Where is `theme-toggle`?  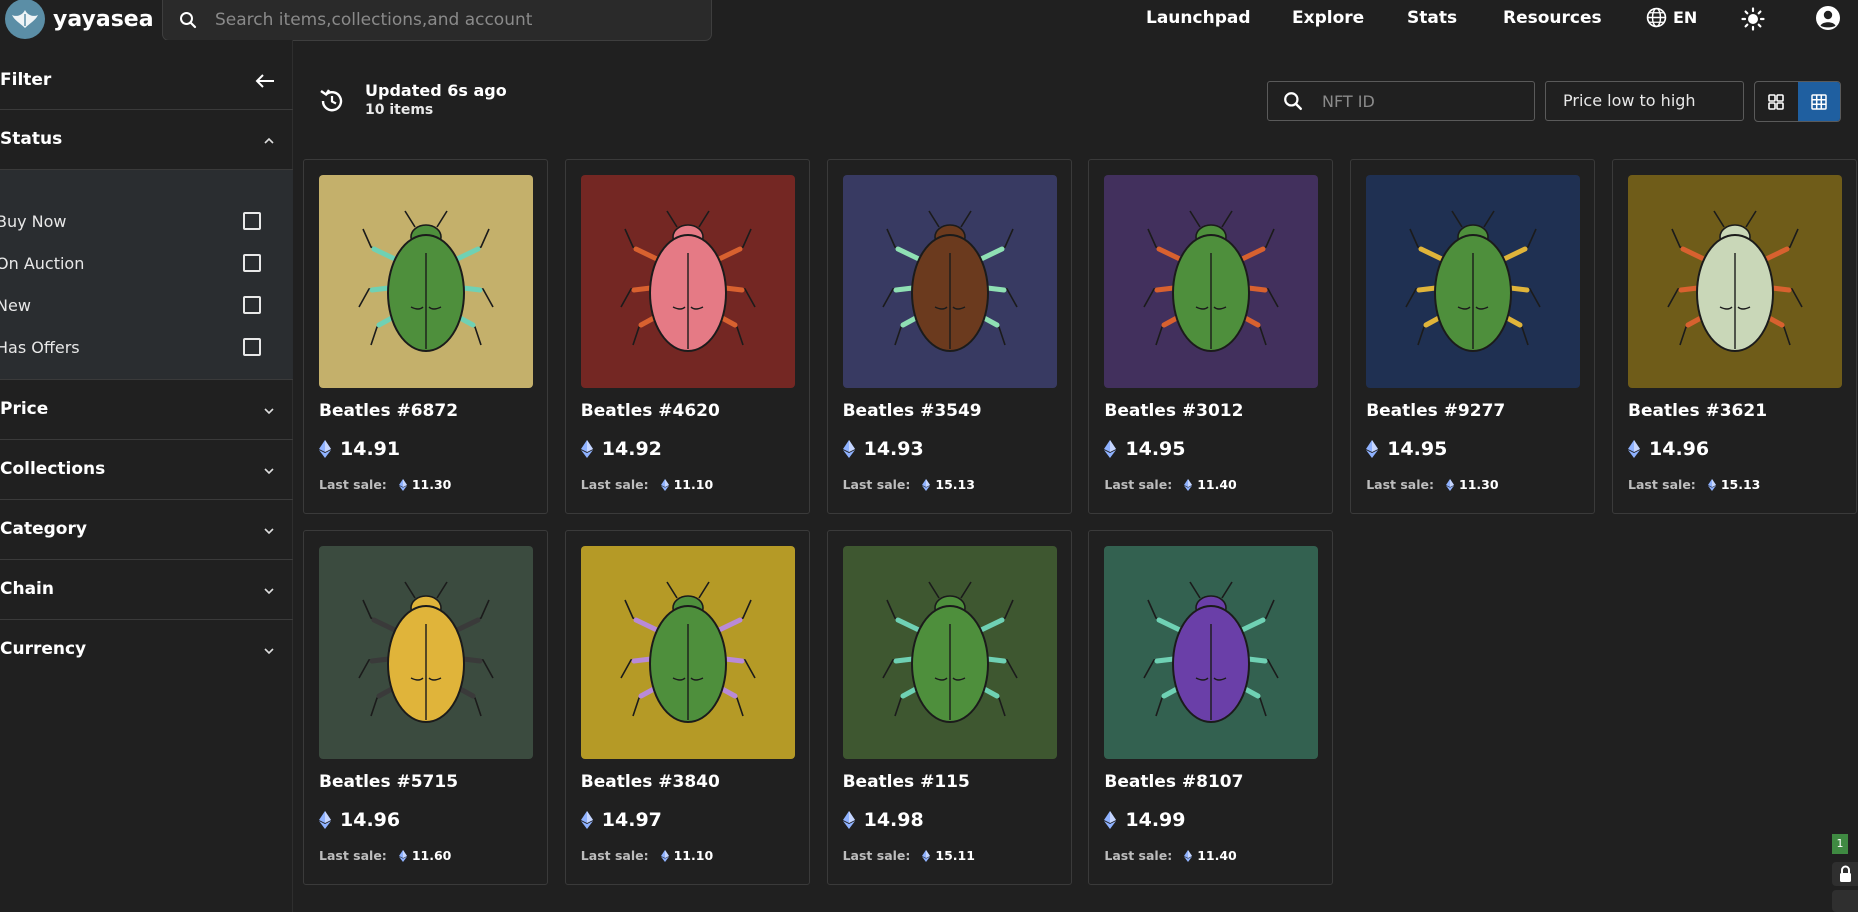
theme-toggle is located at coordinates (1753, 19).